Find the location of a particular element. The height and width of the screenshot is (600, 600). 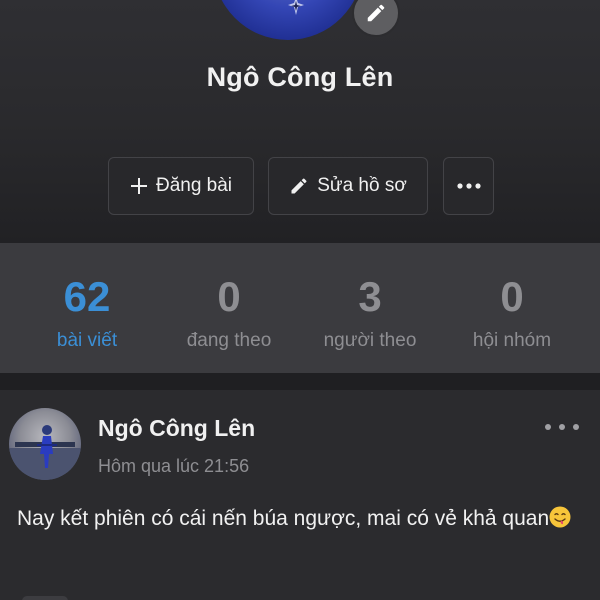

edit-profile-button: Sửa hồ sơ is located at coordinates (348, 186).